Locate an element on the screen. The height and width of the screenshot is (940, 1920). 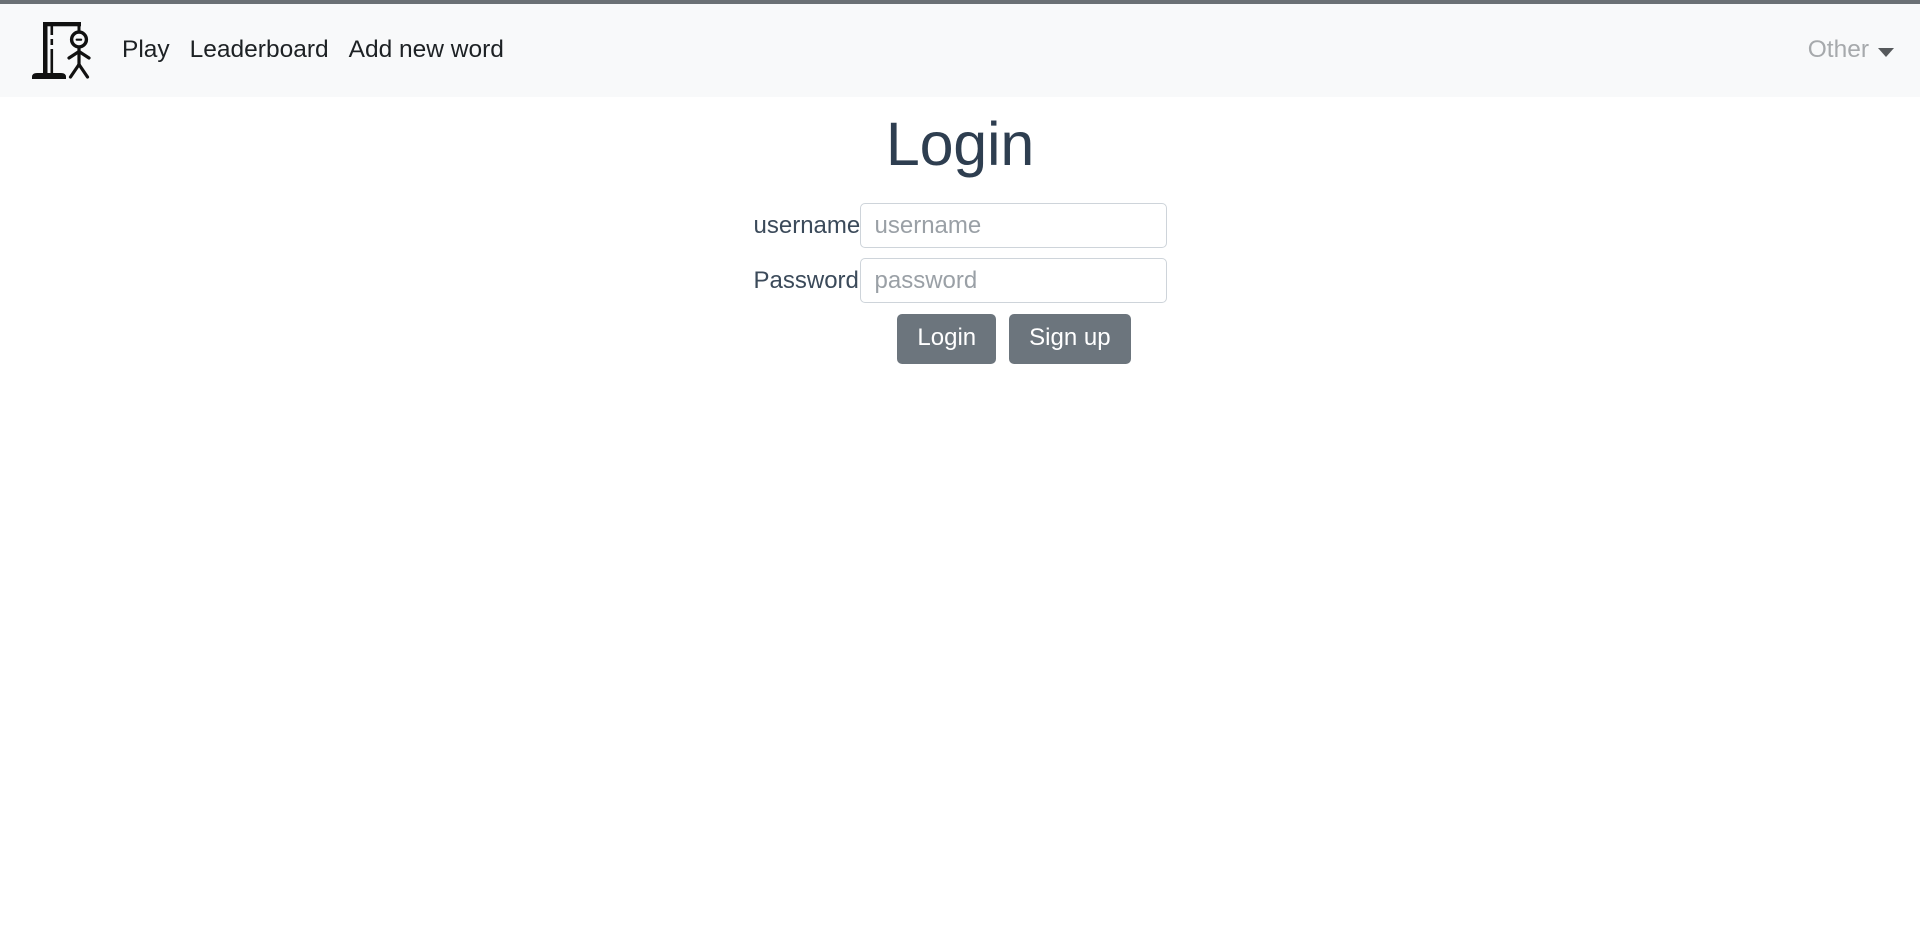
page-title: Login is located at coordinates (960, 144).